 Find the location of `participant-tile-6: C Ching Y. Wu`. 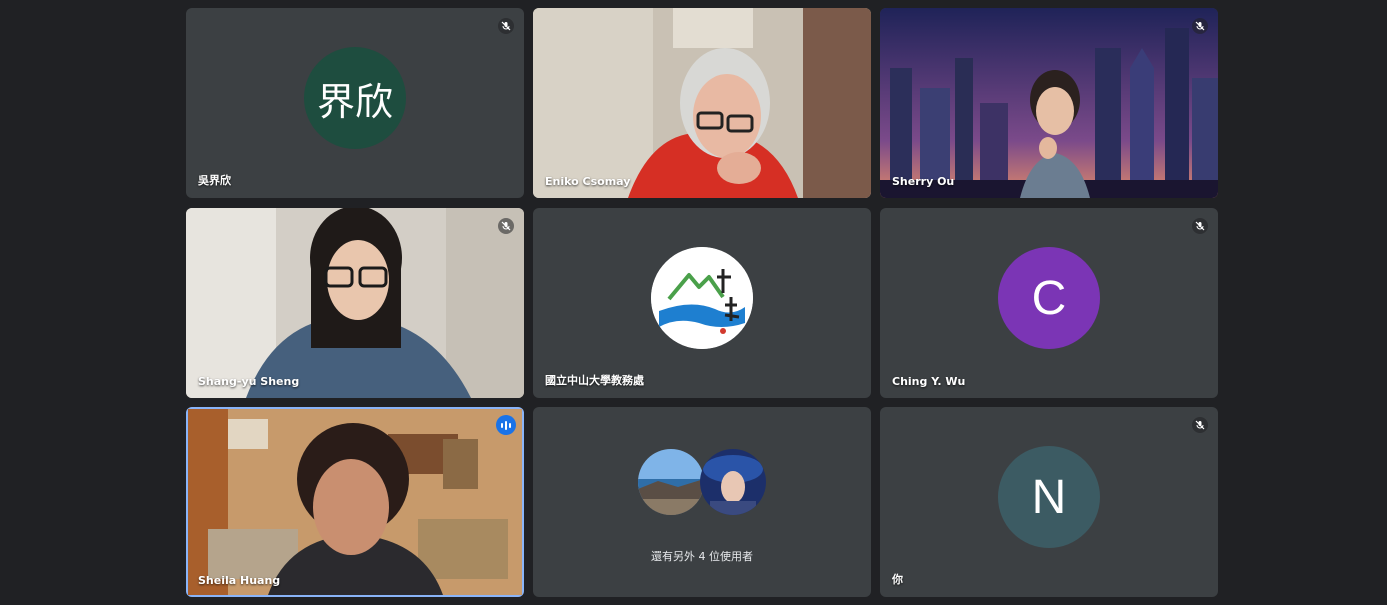

participant-tile-6: C Ching Y. Wu is located at coordinates (1049, 303).